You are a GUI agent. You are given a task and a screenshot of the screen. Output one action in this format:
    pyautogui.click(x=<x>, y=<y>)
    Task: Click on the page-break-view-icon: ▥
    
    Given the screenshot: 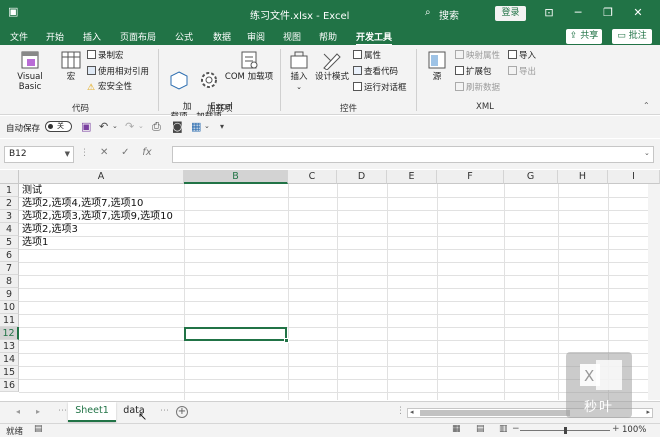 What is the action you would take?
    pyautogui.click(x=503, y=429)
    